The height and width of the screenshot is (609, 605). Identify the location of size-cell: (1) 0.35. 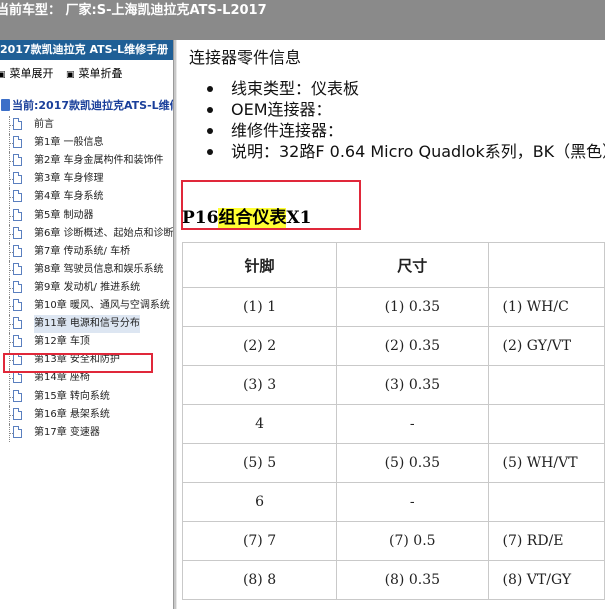
(412, 307).